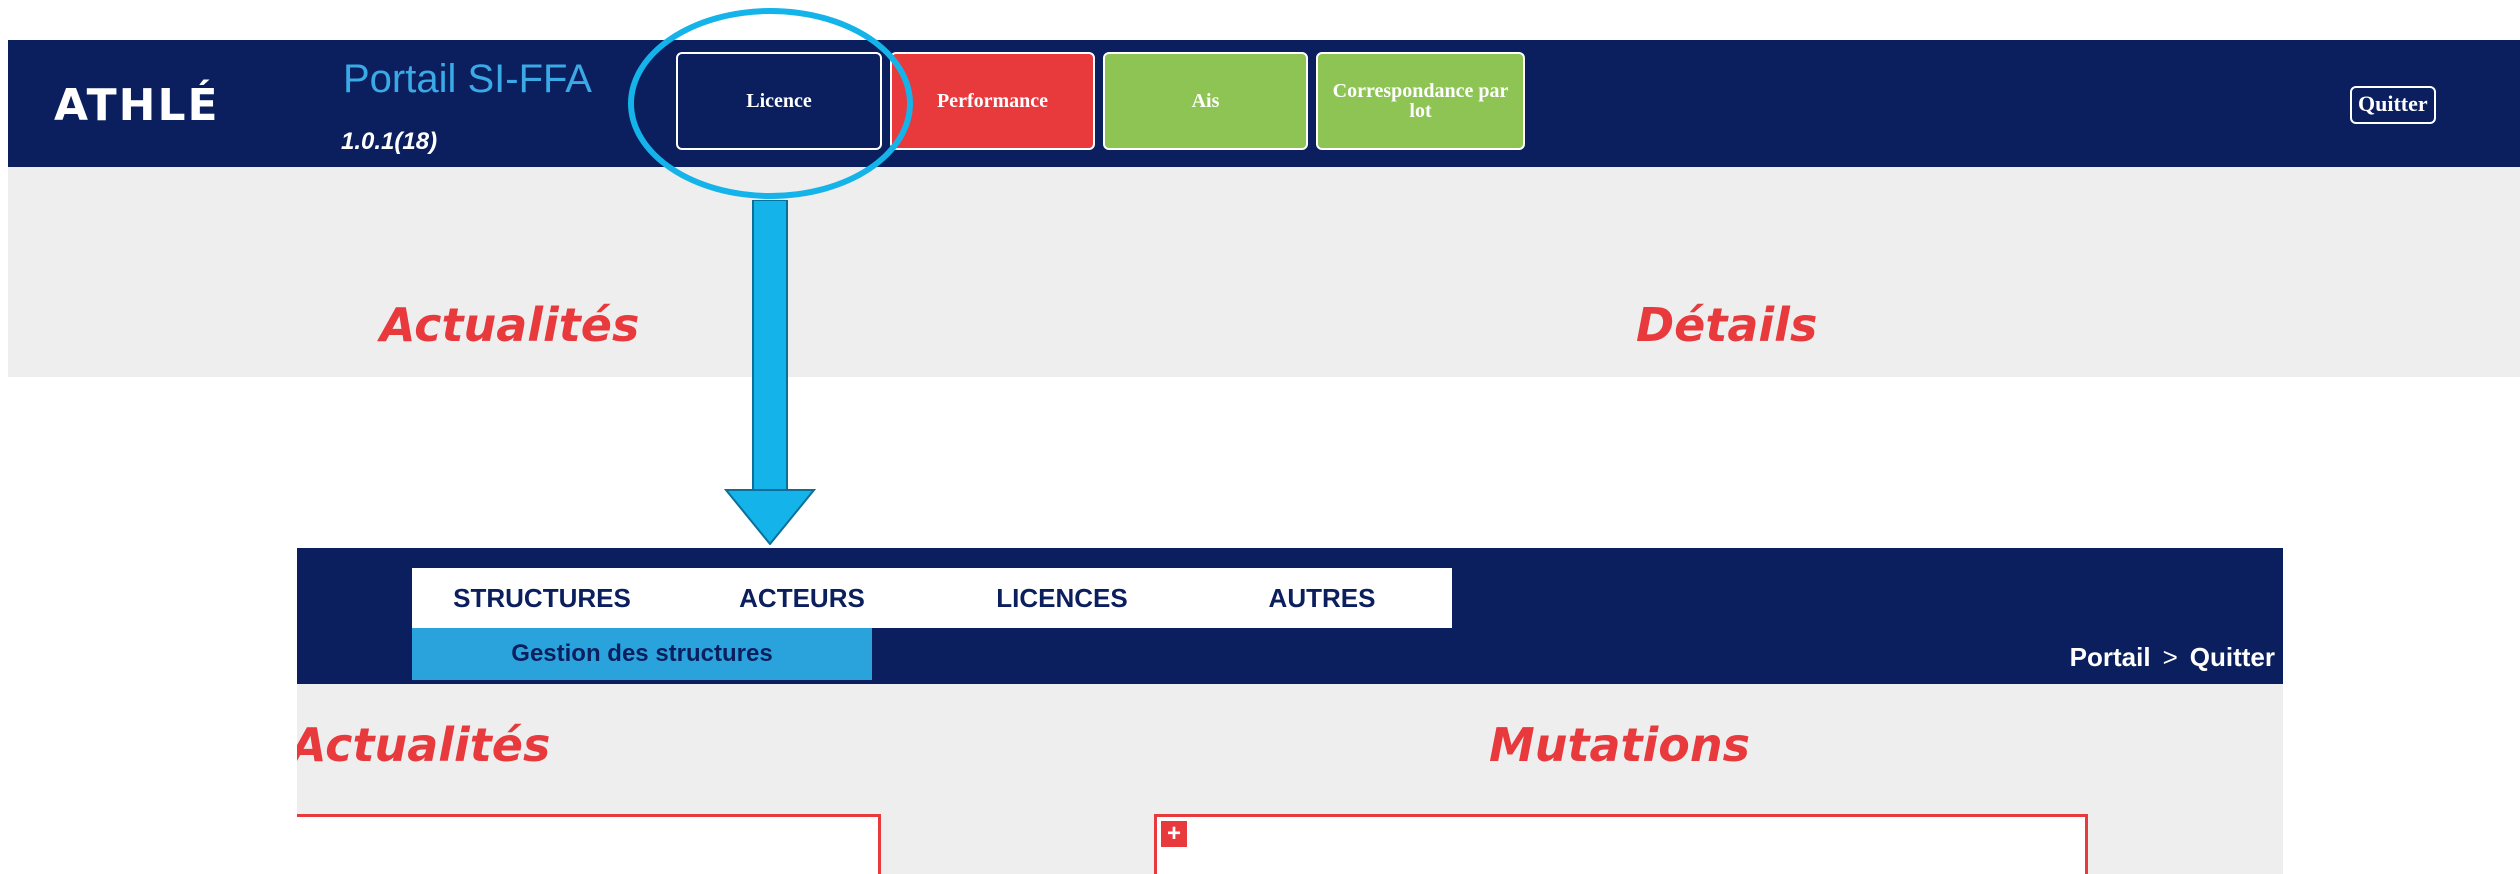 Image resolution: width=2520 pixels, height=874 pixels. Describe the element at coordinates (2232, 657) in the screenshot. I see `breadcrumb-quit-link: Quitter` at that location.